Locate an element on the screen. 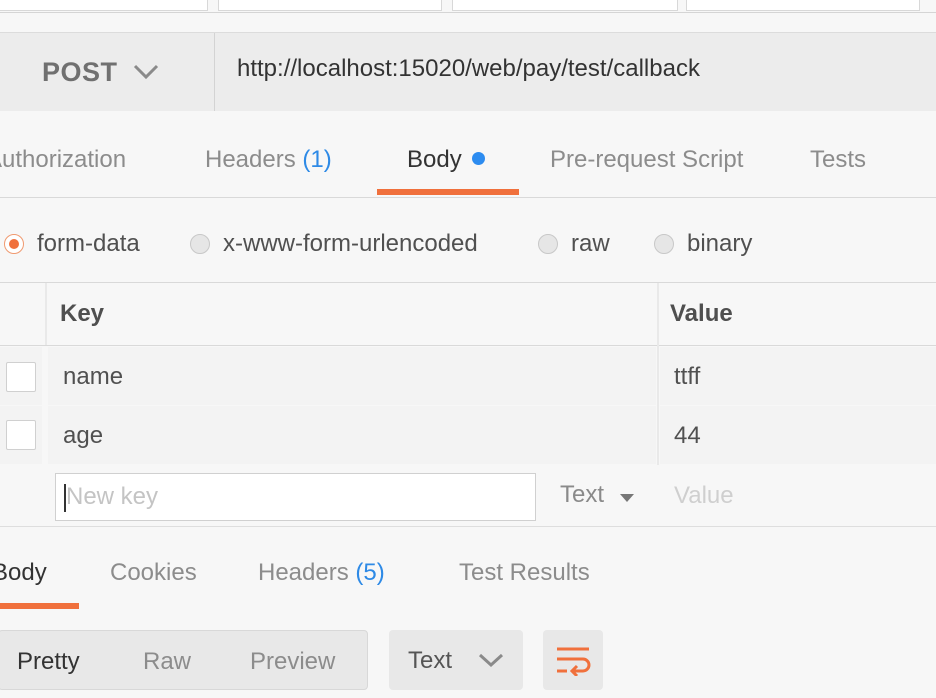 This screenshot has width=936, height=698. type-selector: Text is located at coordinates (582, 495).